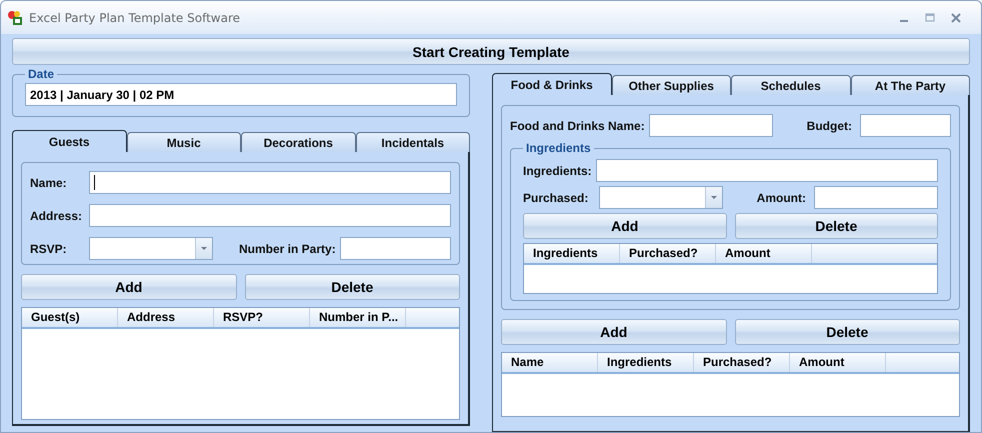 This screenshot has width=982, height=433. I want to click on purchased-dropdown, so click(661, 197).